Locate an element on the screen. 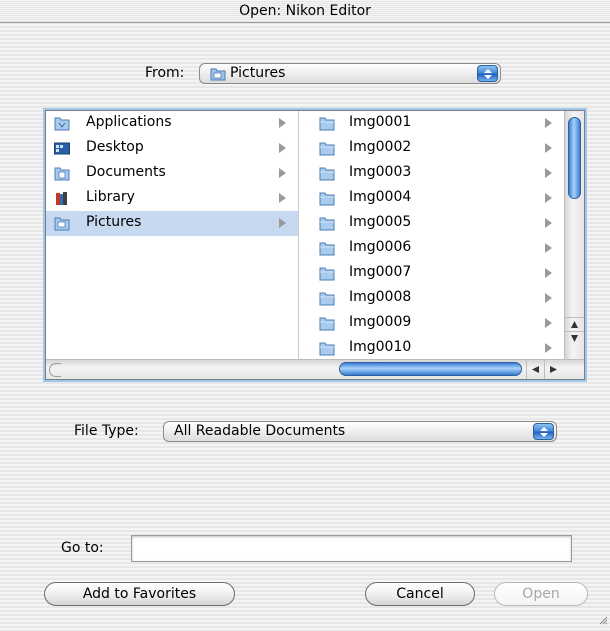 The height and width of the screenshot is (631, 610). list-item-label: Img0010 is located at coordinates (380, 347).